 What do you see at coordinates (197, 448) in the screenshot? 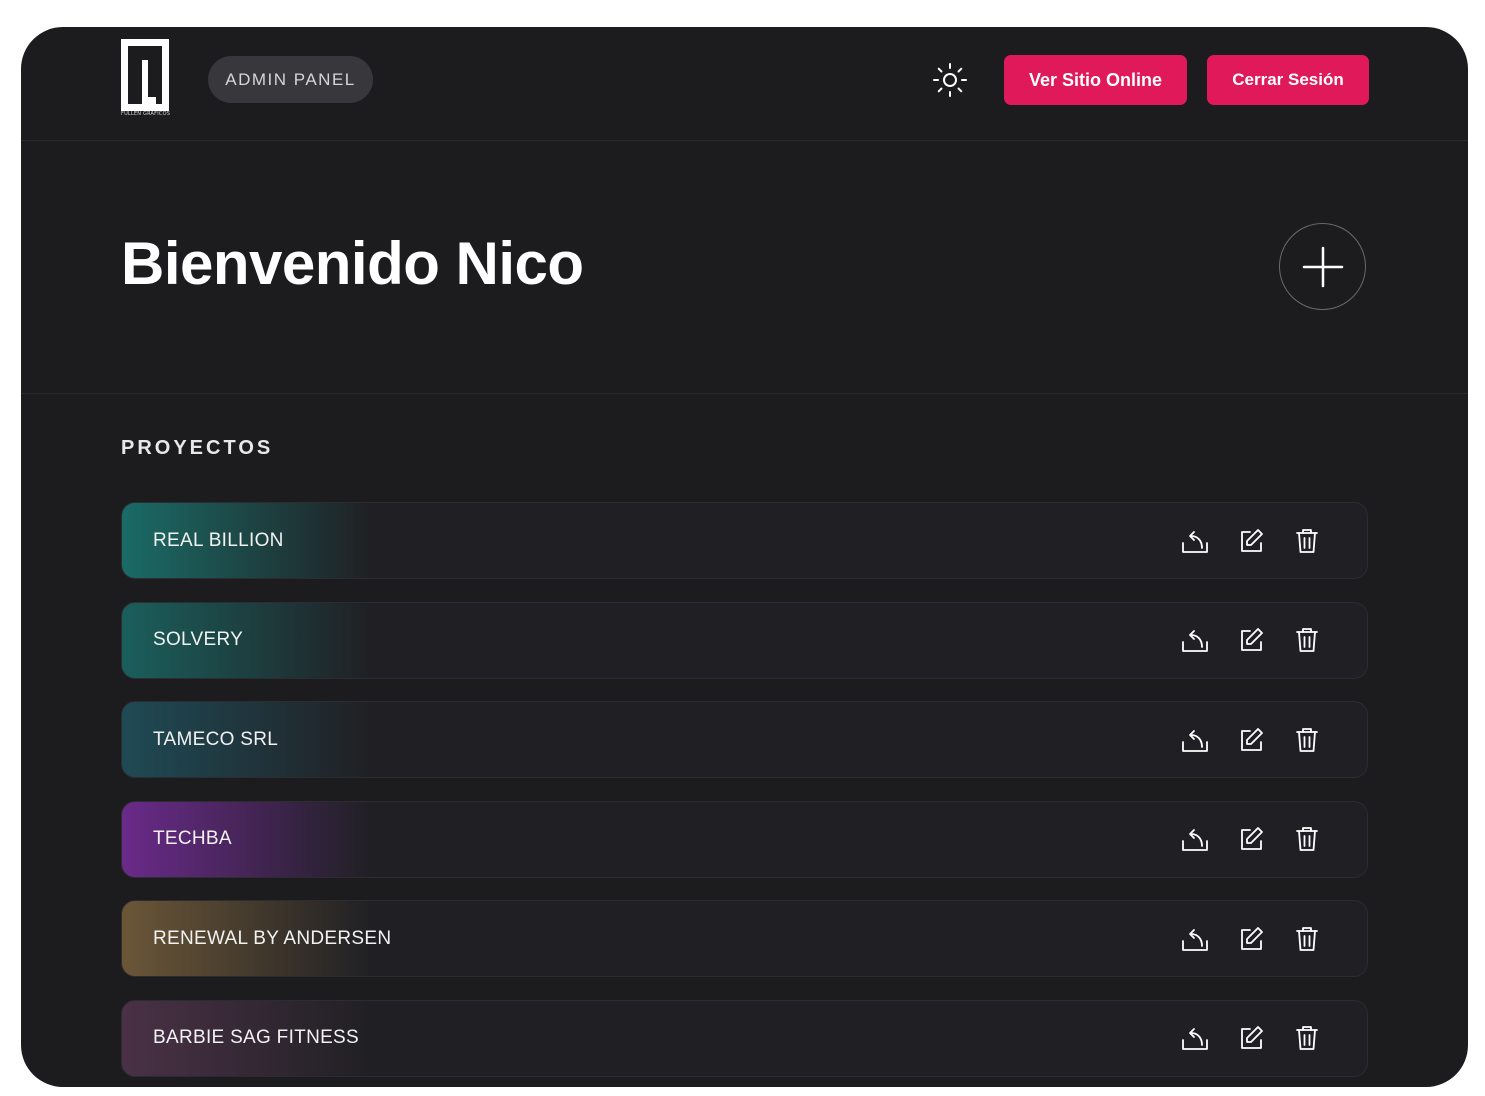
I see `projects-heading: PROYECTOS` at bounding box center [197, 448].